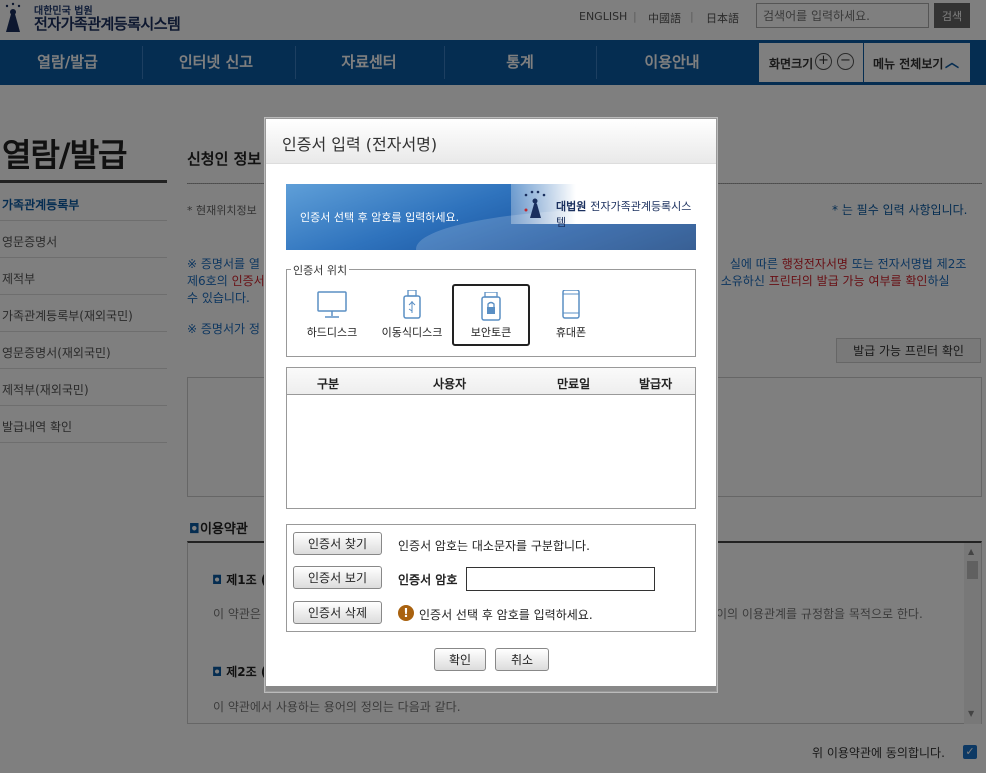 The height and width of the screenshot is (773, 986). I want to click on col-user: 사용자, so click(450, 384).